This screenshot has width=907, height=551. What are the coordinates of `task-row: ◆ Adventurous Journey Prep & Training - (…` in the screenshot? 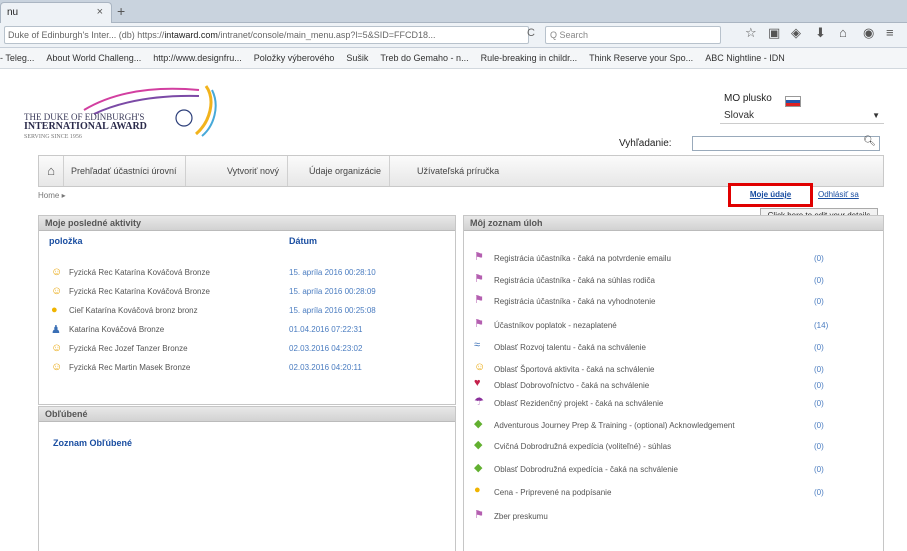 It's located at (673, 427).